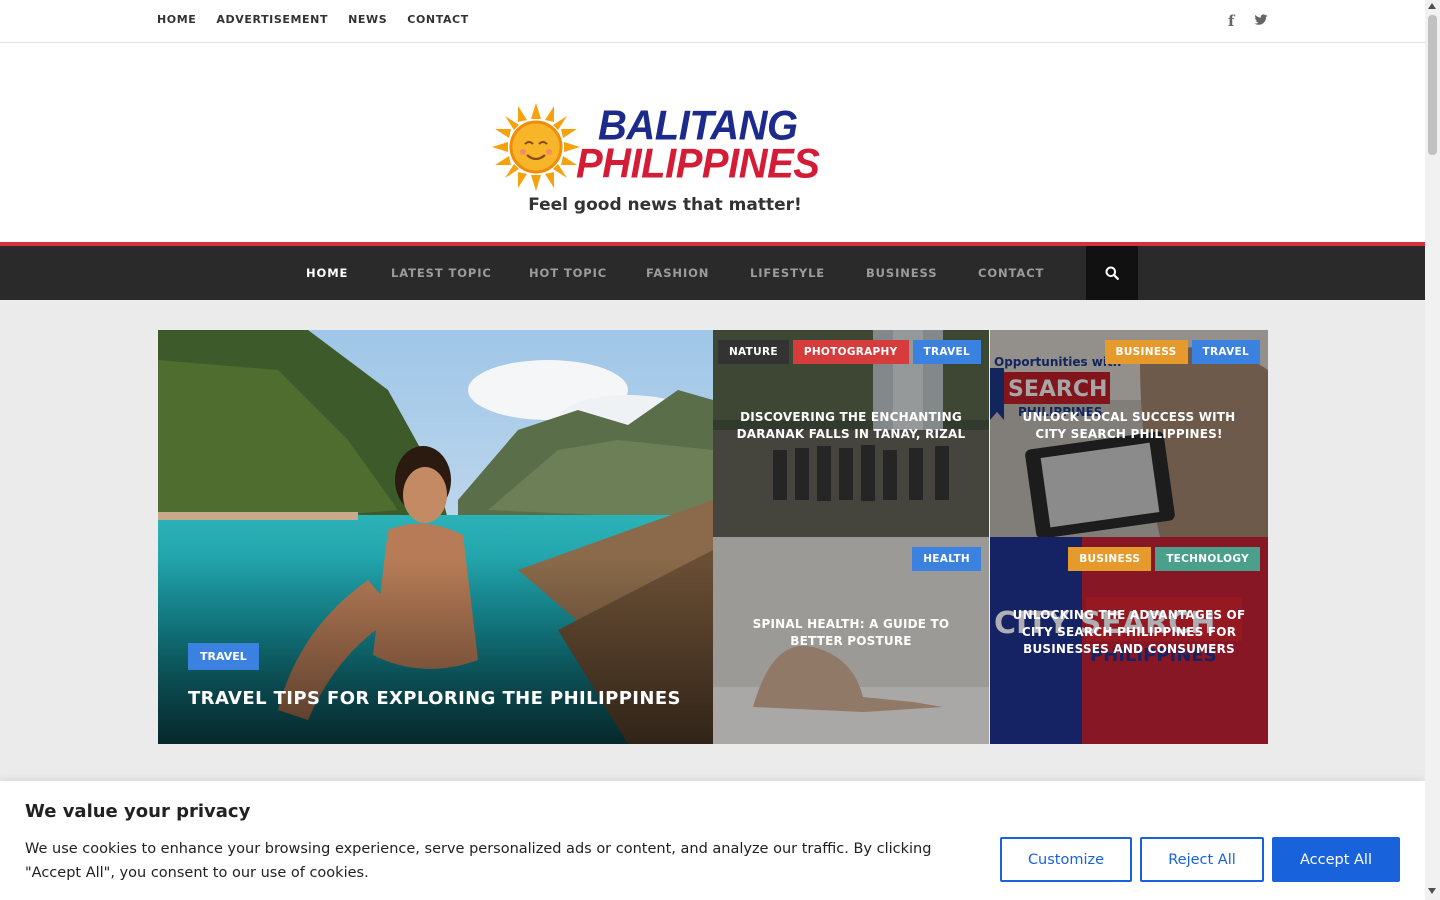  Describe the element at coordinates (677, 273) in the screenshot. I see `nav-fashion: FASHION` at that location.